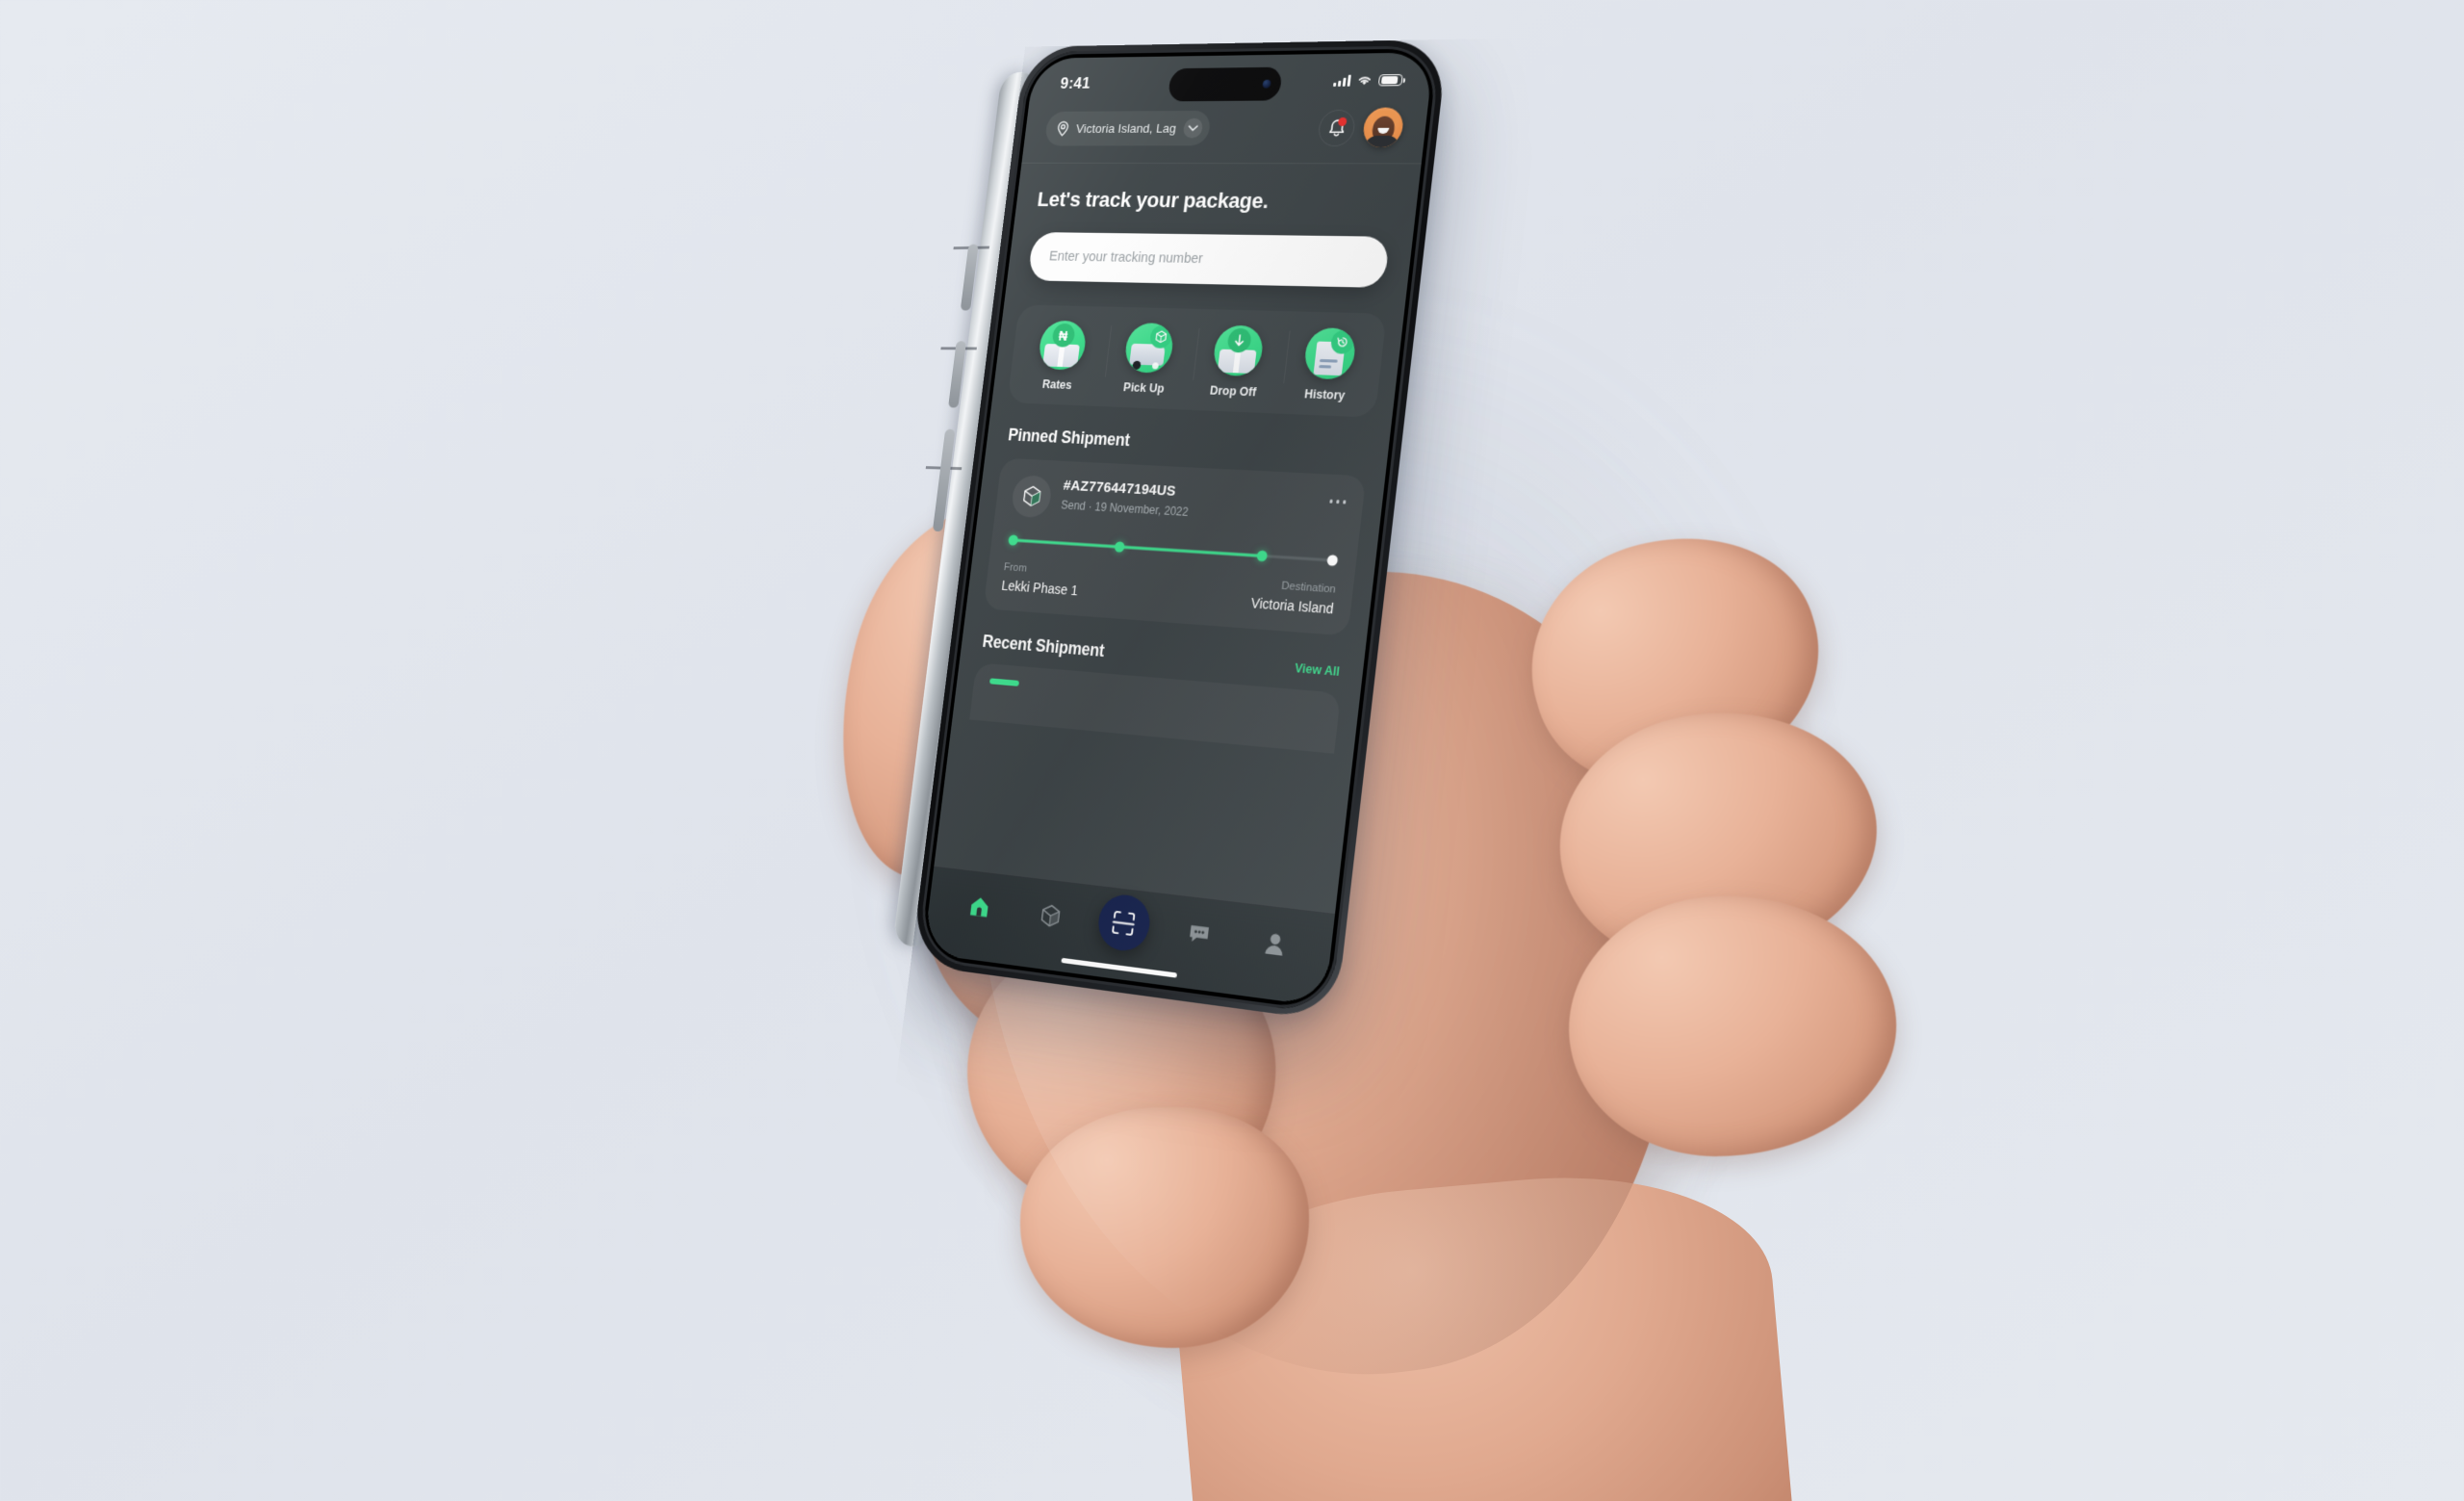 The height and width of the screenshot is (1501, 2464). I want to click on shipment-type: Send, so click(1073, 506).